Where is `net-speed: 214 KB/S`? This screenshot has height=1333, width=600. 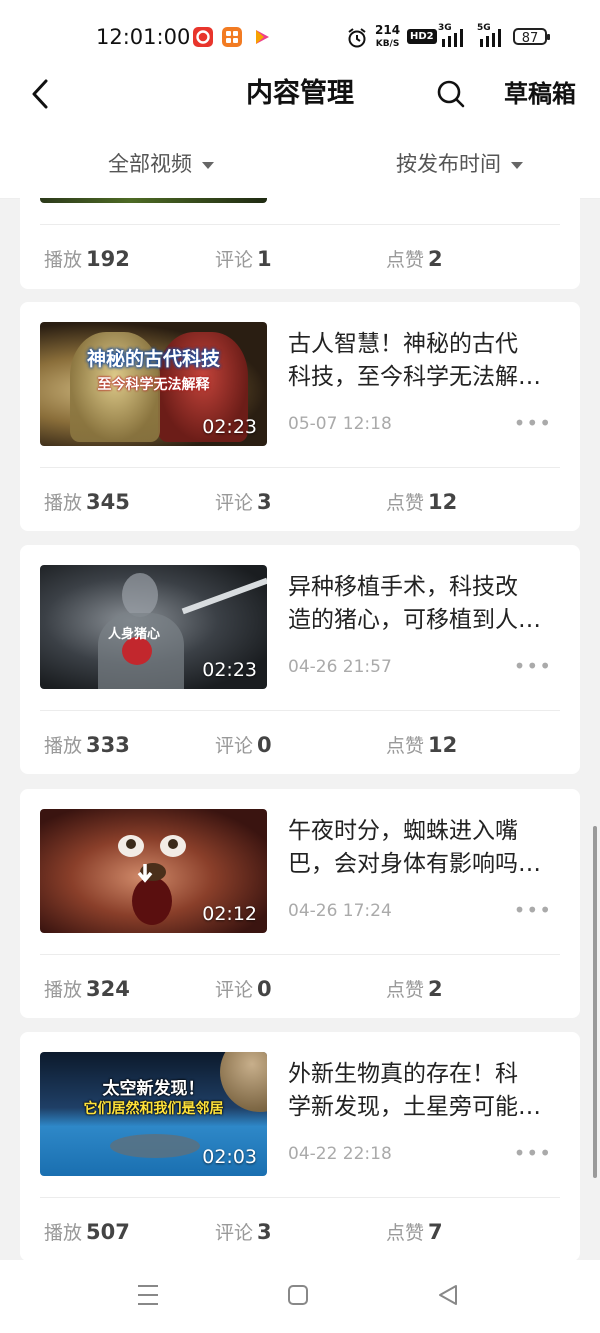 net-speed: 214 KB/S is located at coordinates (388, 36).